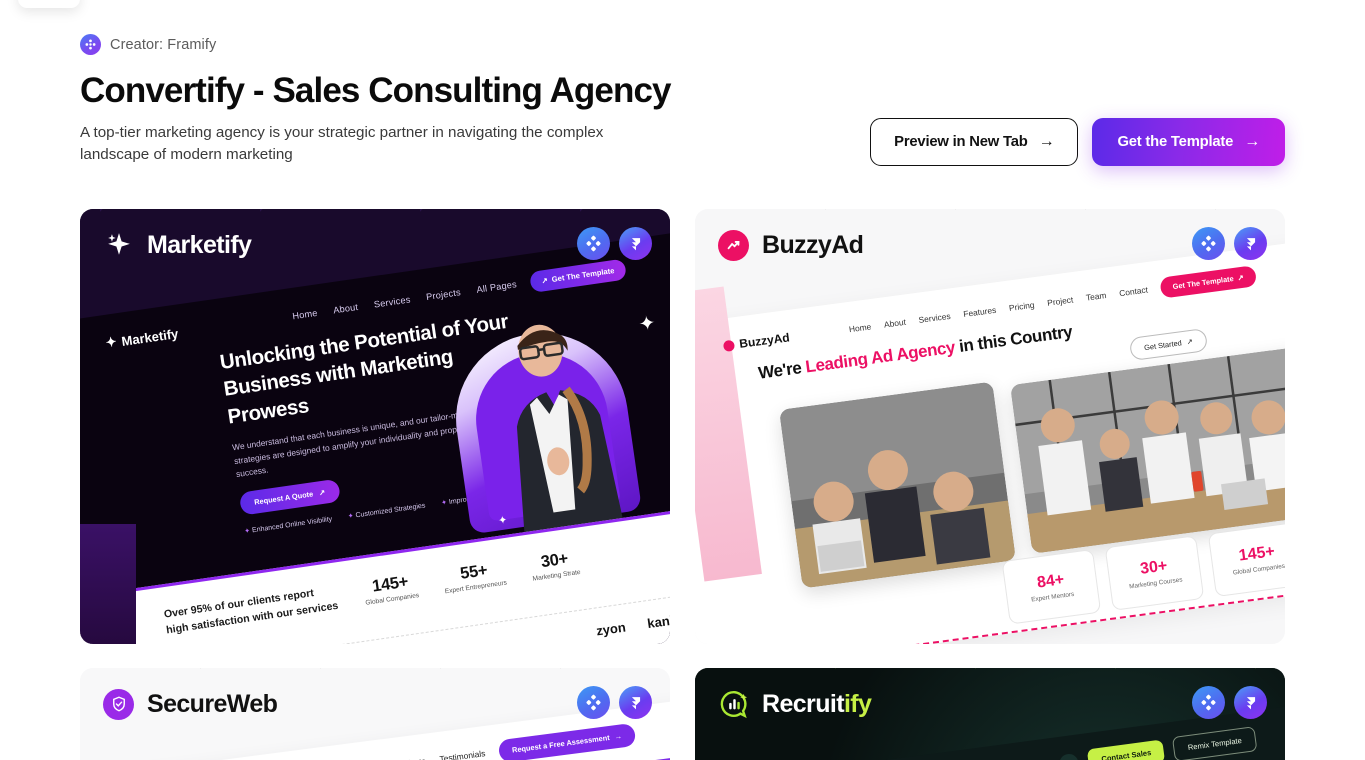 The width and height of the screenshot is (1365, 760). Describe the element at coordinates (782, 370) in the screenshot. I see `headline-part1: We're` at that location.